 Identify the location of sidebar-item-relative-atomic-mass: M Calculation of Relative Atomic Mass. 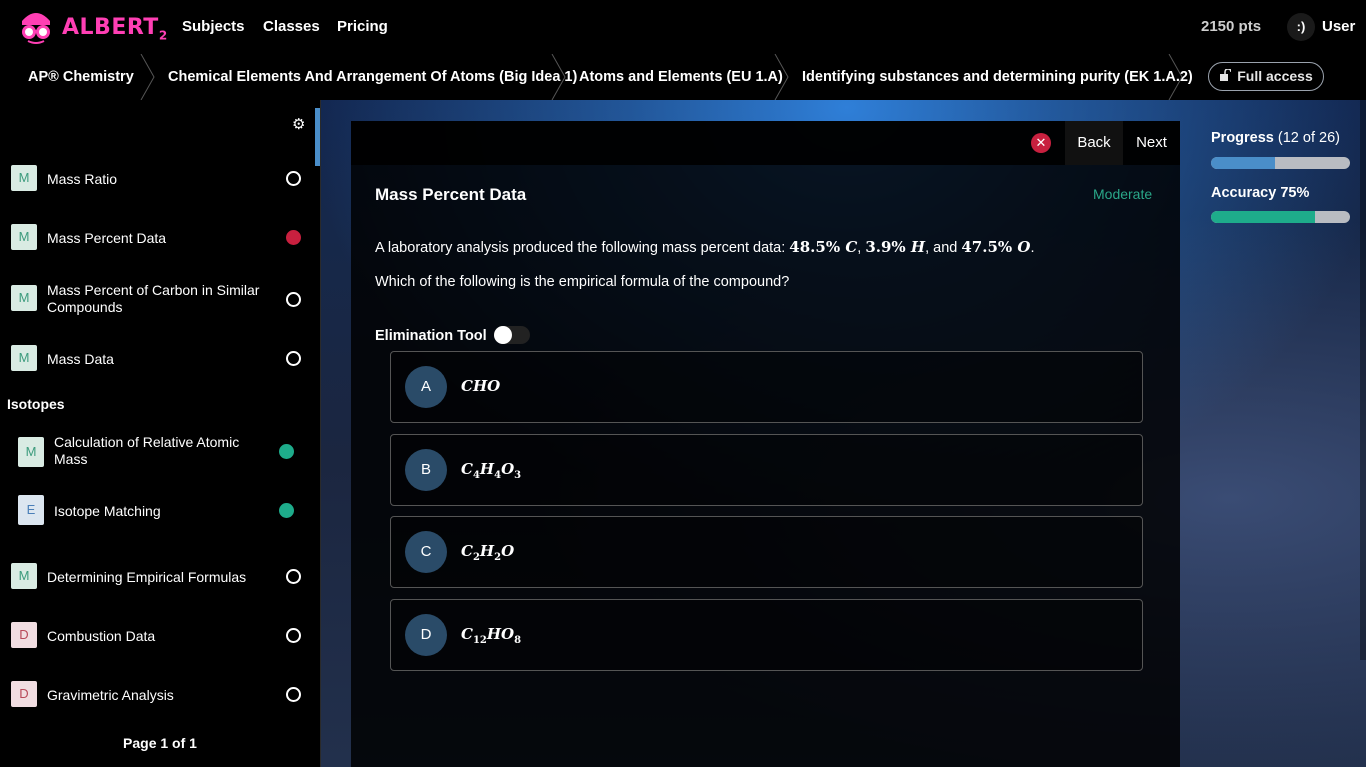
(157, 452).